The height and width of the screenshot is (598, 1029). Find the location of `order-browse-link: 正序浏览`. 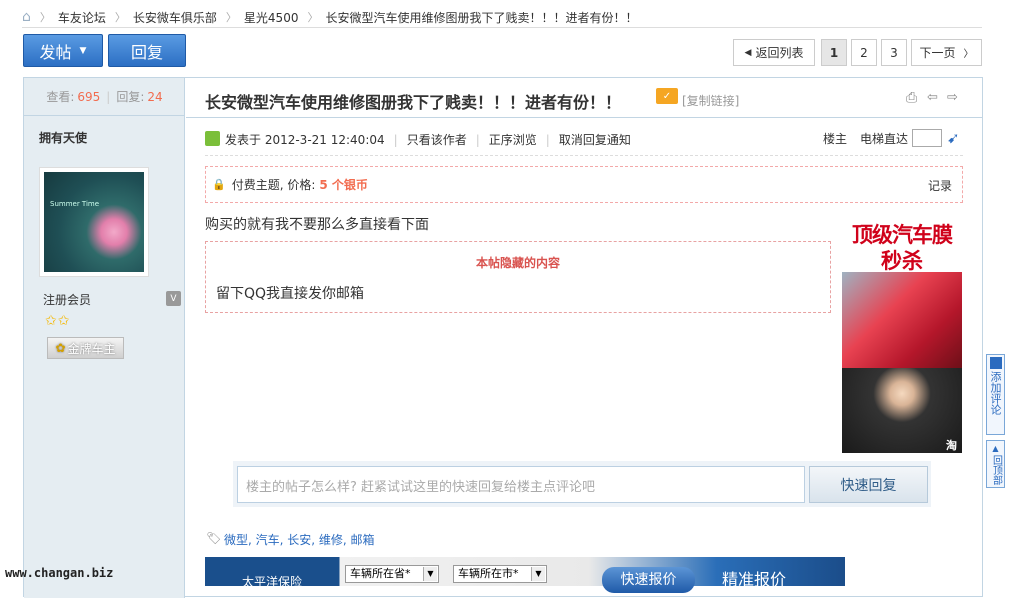

order-browse-link: 正序浏览 is located at coordinates (513, 139).